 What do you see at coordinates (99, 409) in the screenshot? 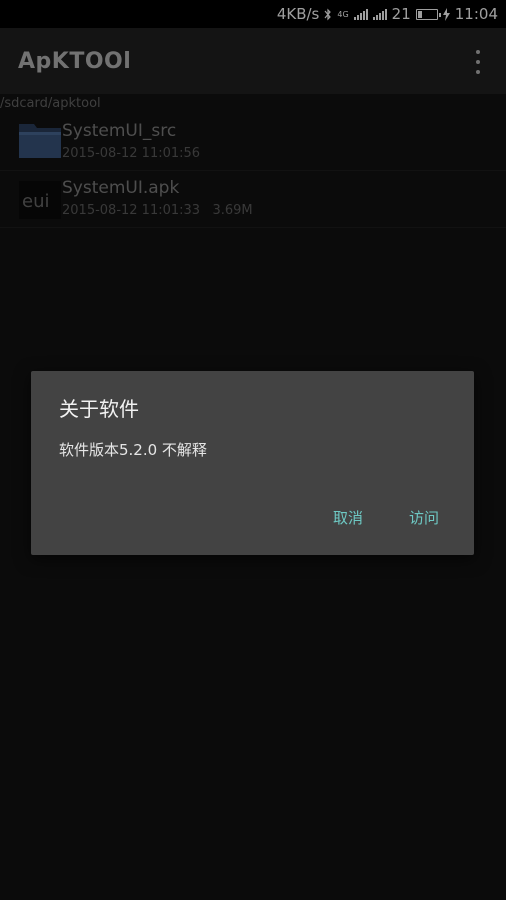
I see `dialog-title: 关于软件` at bounding box center [99, 409].